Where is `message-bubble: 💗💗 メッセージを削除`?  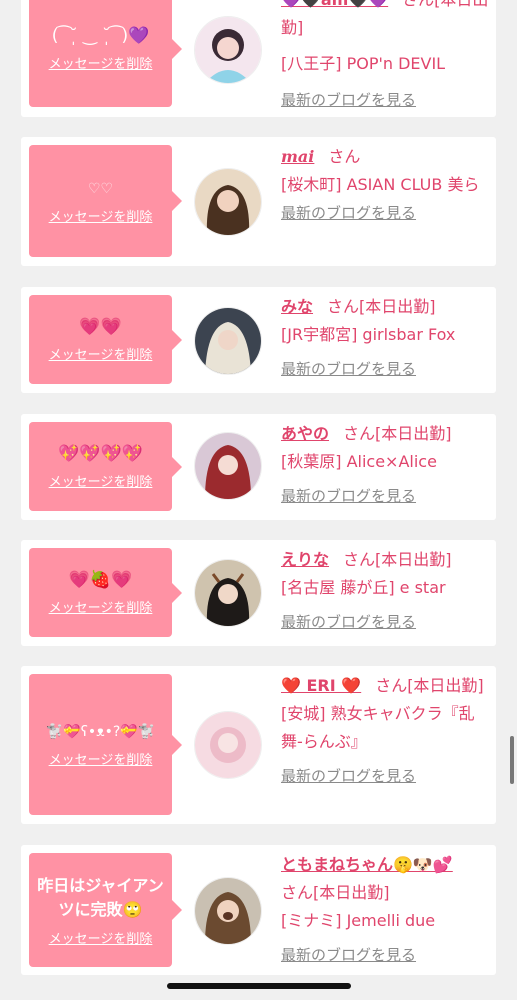 message-bubble: 💗💗 メッセージを削除 is located at coordinates (105, 339).